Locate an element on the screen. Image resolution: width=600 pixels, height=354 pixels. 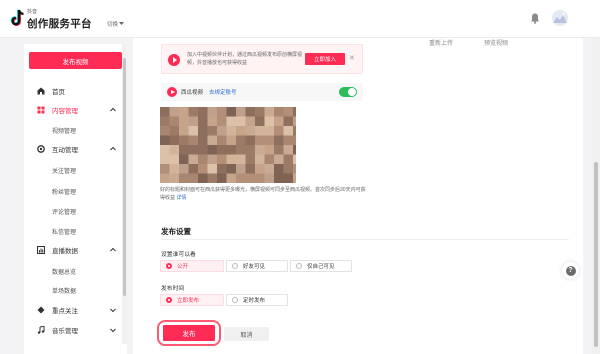
sidebar-item-interaction-management: 互动管理 is located at coordinates (75, 149).